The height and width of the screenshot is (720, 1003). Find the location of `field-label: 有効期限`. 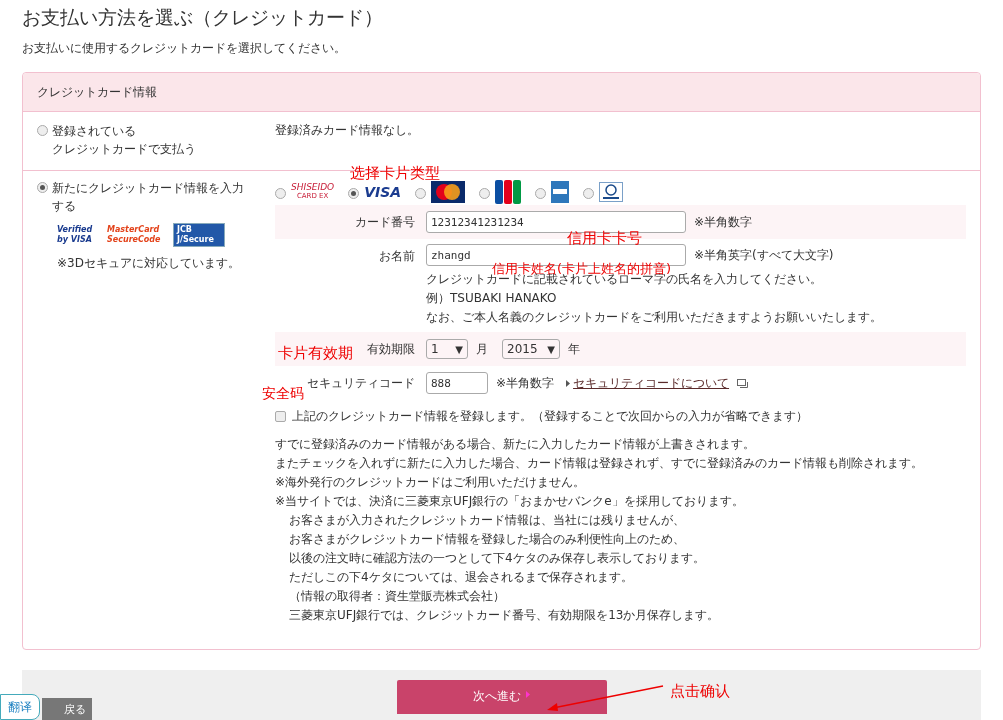

field-label: 有効期限 is located at coordinates (391, 348).